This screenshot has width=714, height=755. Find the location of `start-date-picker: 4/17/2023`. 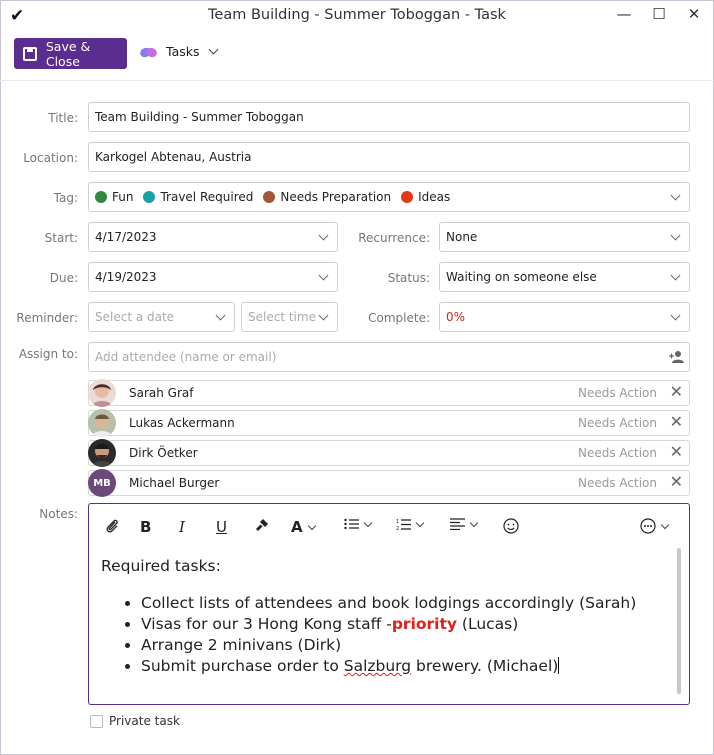

start-date-picker: 4/17/2023 is located at coordinates (213, 237).